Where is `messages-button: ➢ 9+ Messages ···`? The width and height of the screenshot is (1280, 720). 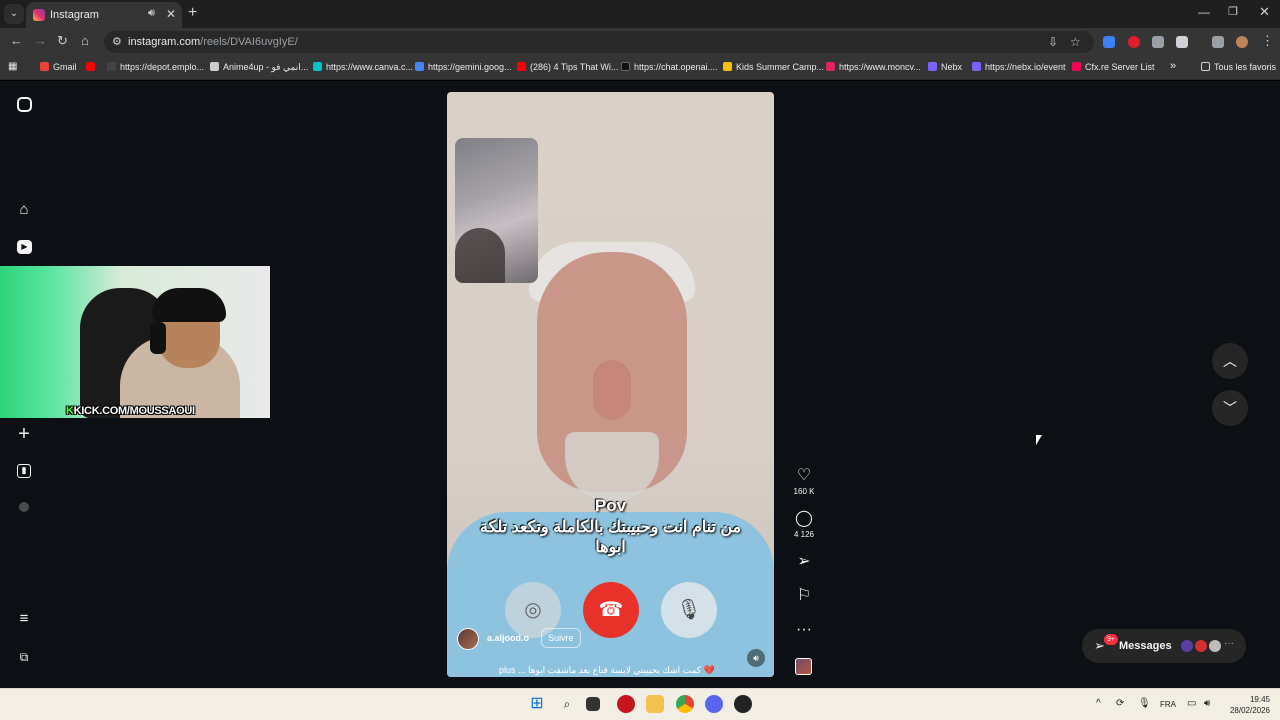 messages-button: ➢ 9+ Messages ··· is located at coordinates (1164, 646).